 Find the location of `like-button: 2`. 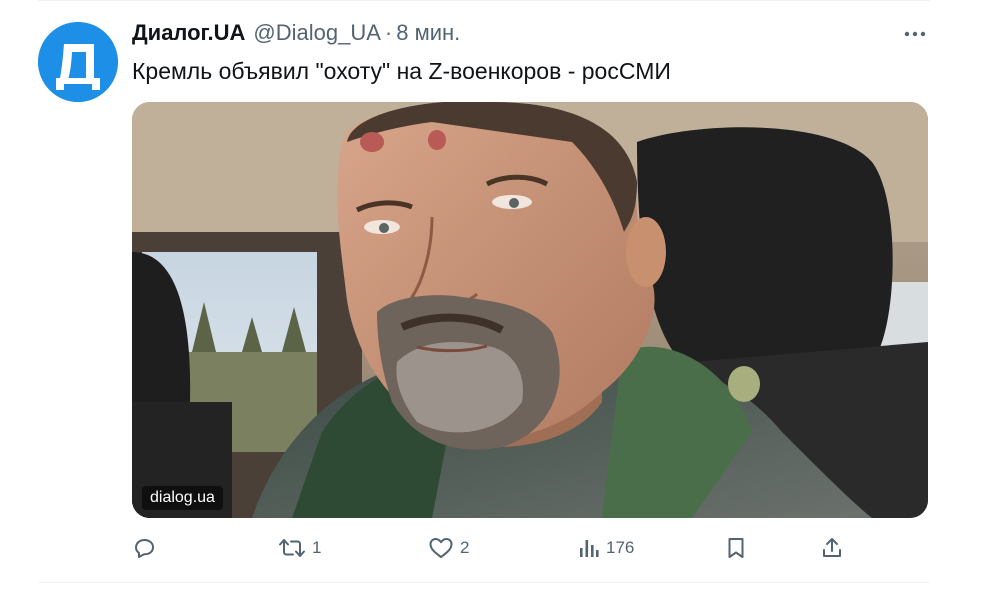

like-button: 2 is located at coordinates (448, 548).